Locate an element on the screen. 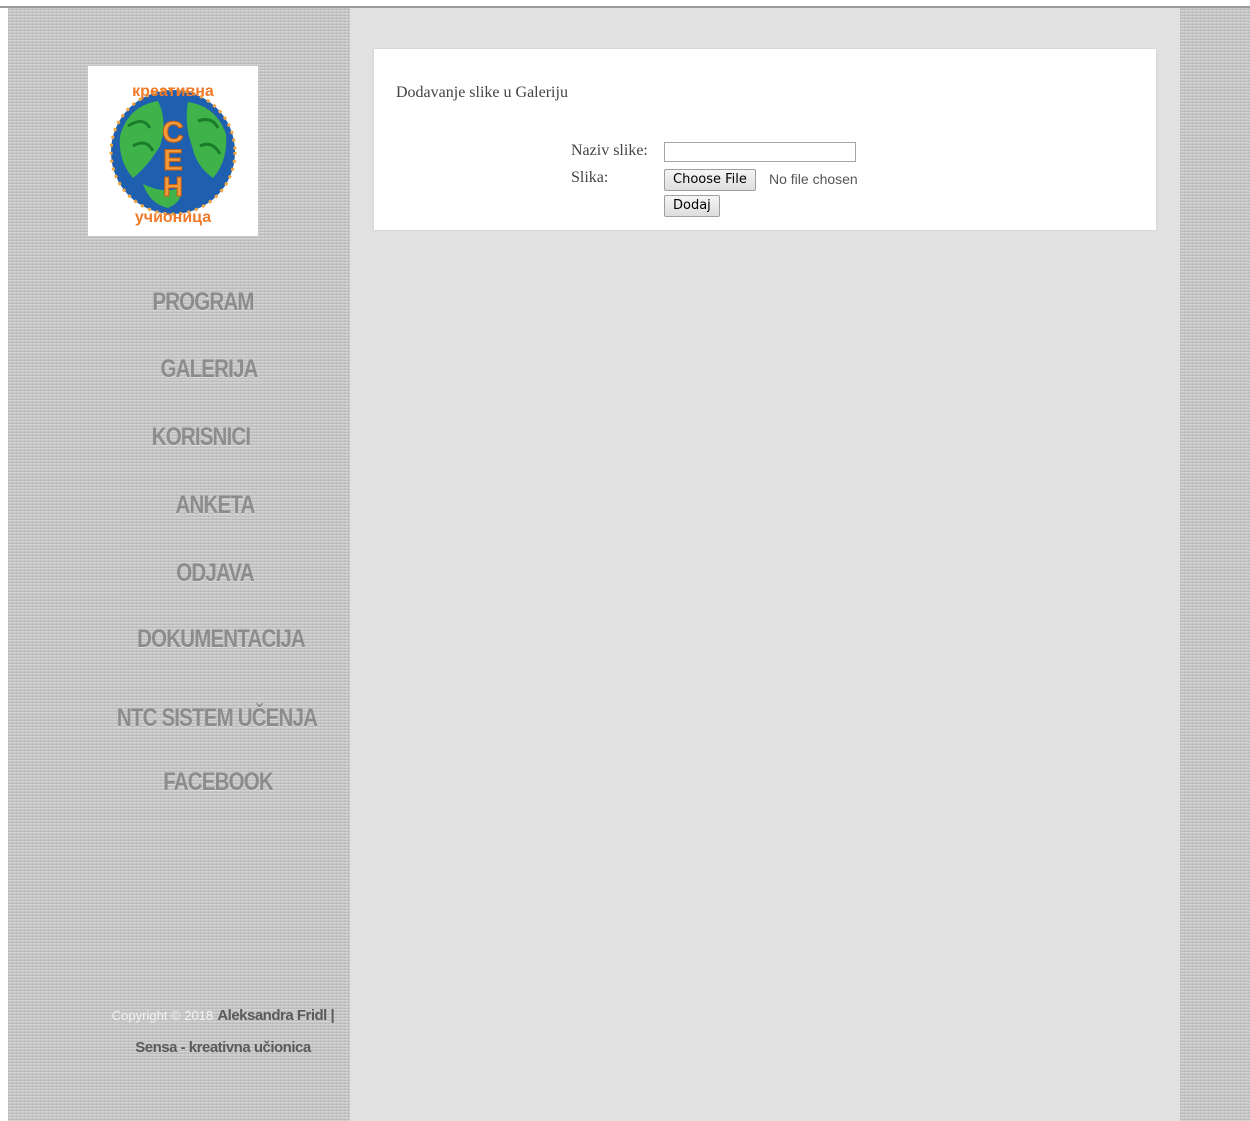 This screenshot has width=1250, height=1121. svg-text: учионица is located at coordinates (173, 217).